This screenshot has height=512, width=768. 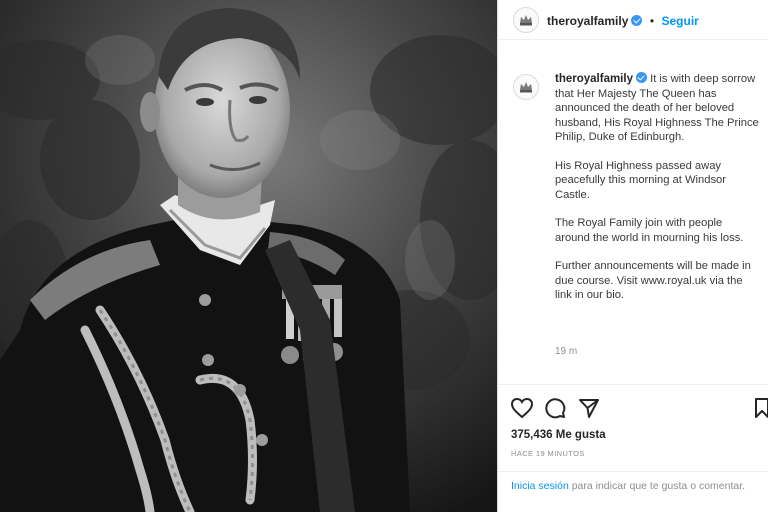 I want to click on header-user-line: theroyalfamily • Seguir, so click(x=623, y=21).